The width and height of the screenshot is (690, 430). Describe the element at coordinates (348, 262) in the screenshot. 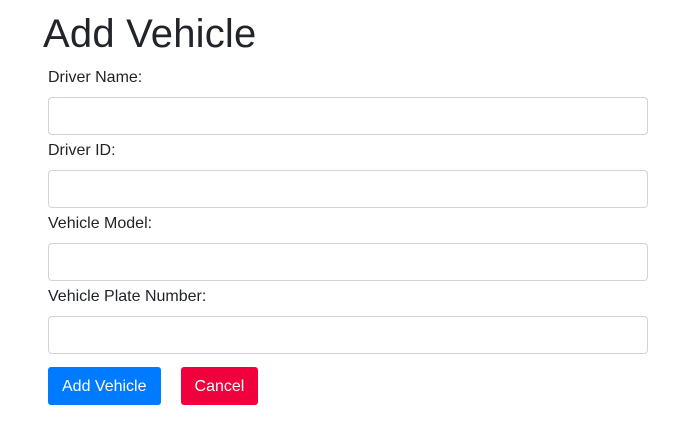

I see `vehicle-model-input` at that location.